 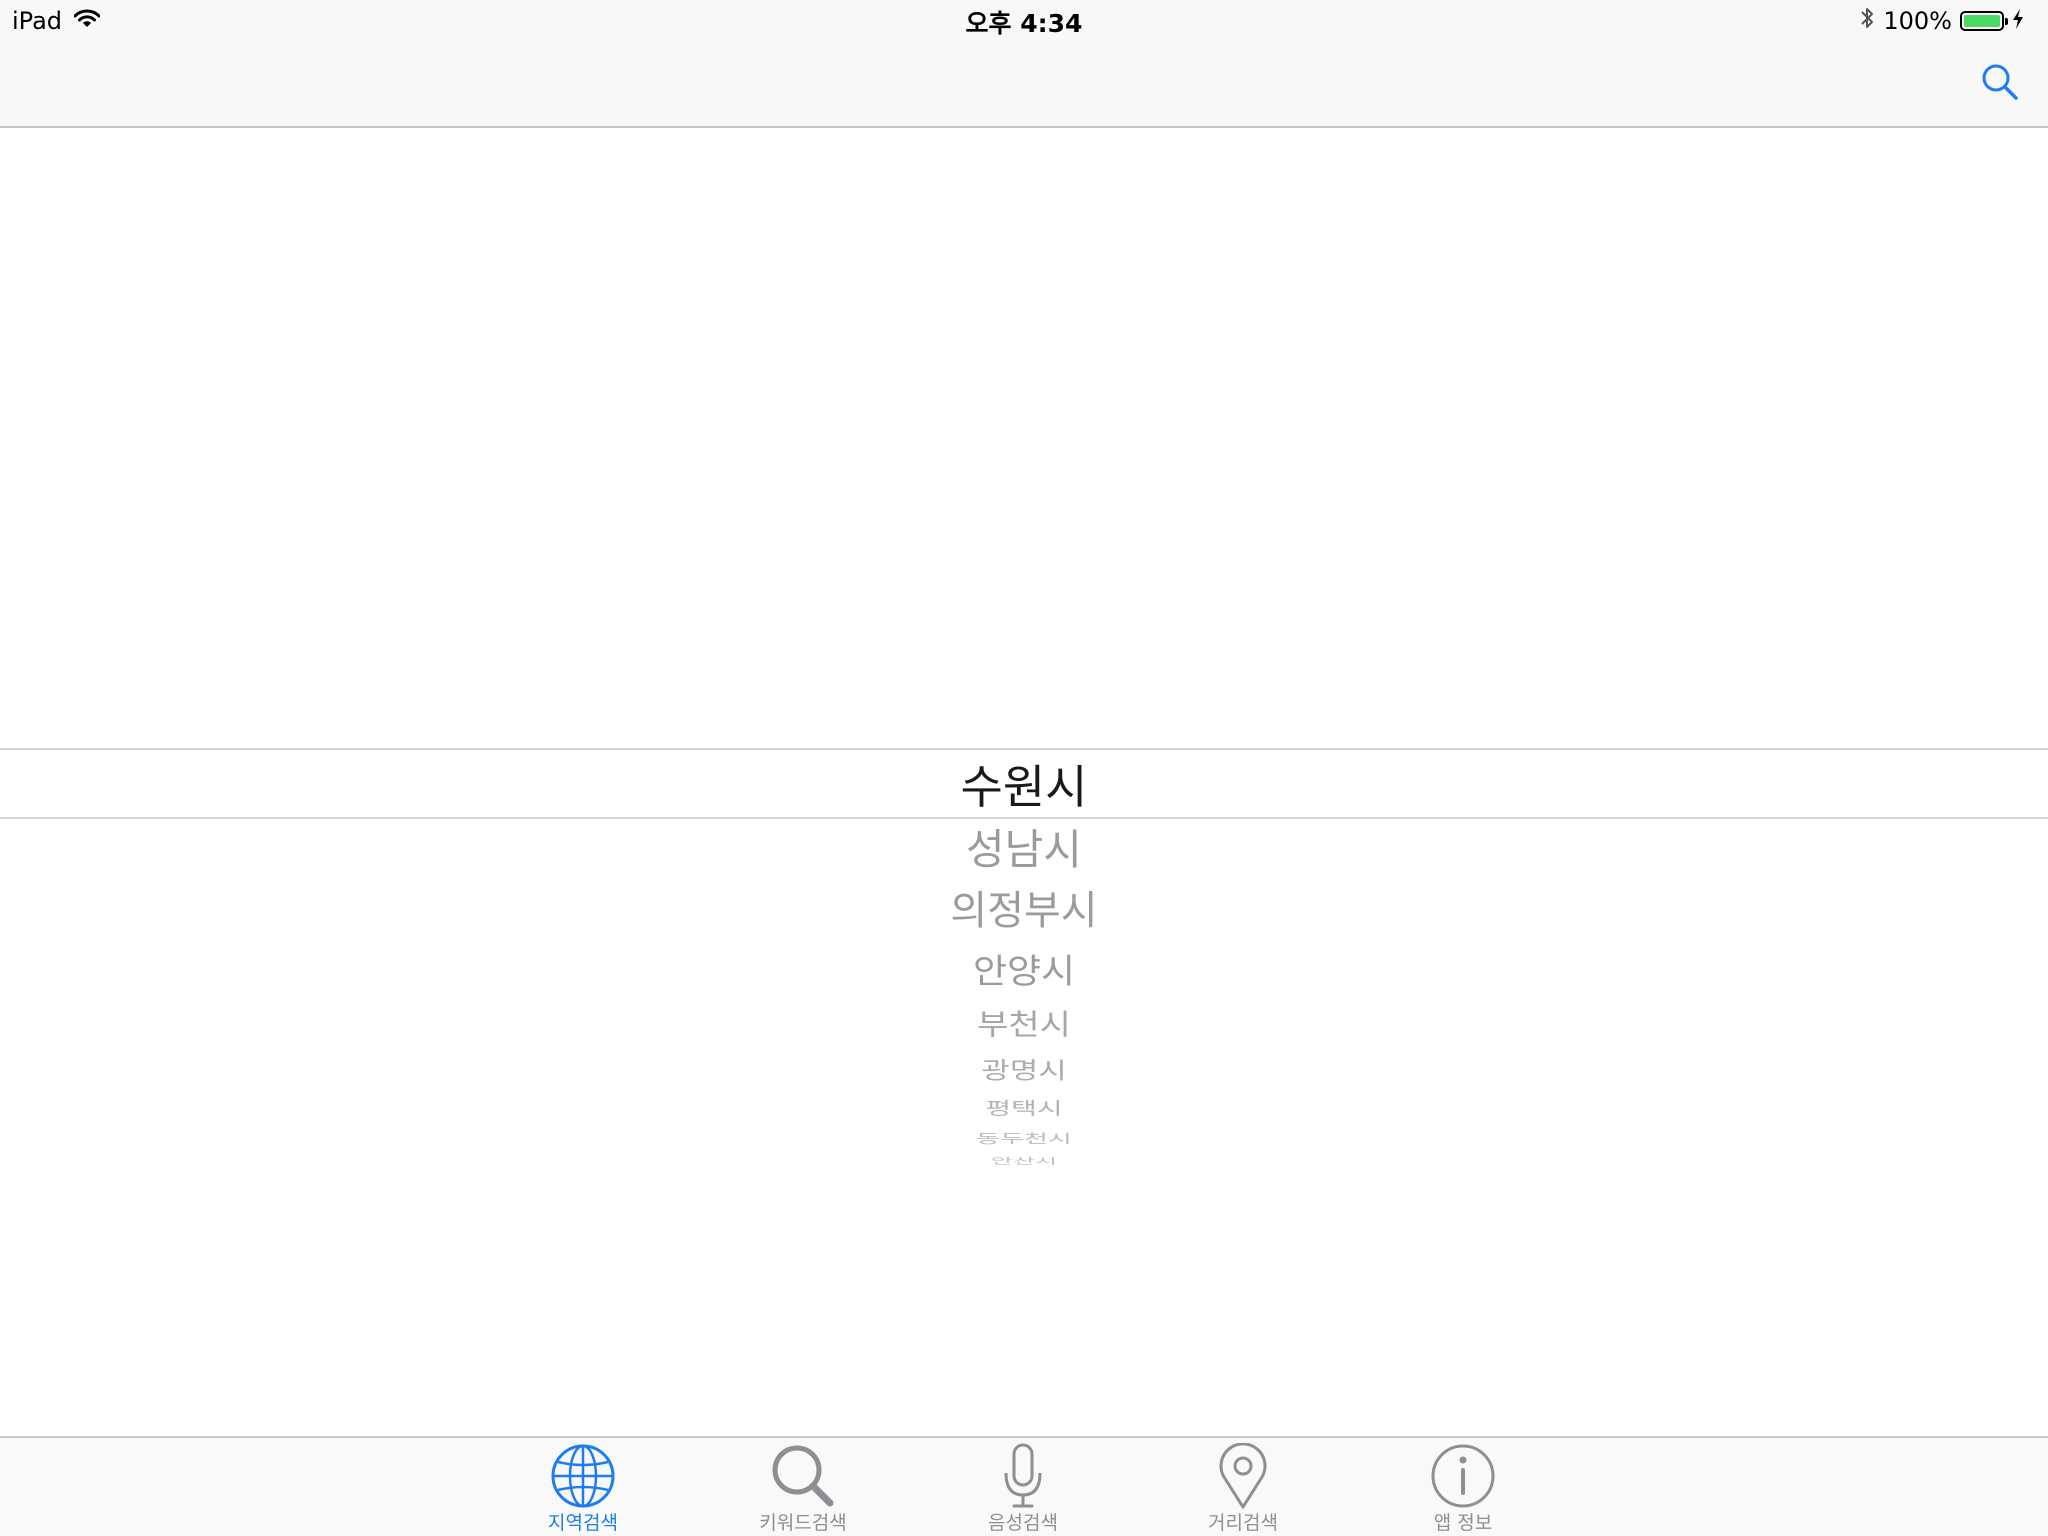 I want to click on tab-label: 지역검색, so click(x=583, y=1523).